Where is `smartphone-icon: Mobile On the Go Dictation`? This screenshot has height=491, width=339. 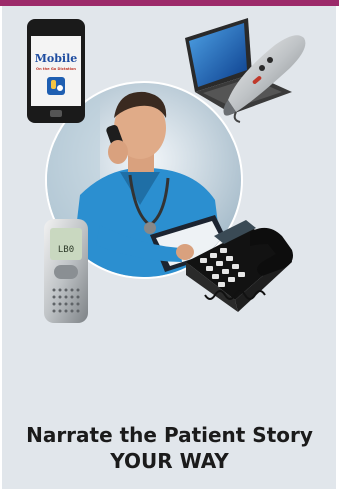 smartphone-icon: Mobile On the Go Dictation is located at coordinates (56, 71).